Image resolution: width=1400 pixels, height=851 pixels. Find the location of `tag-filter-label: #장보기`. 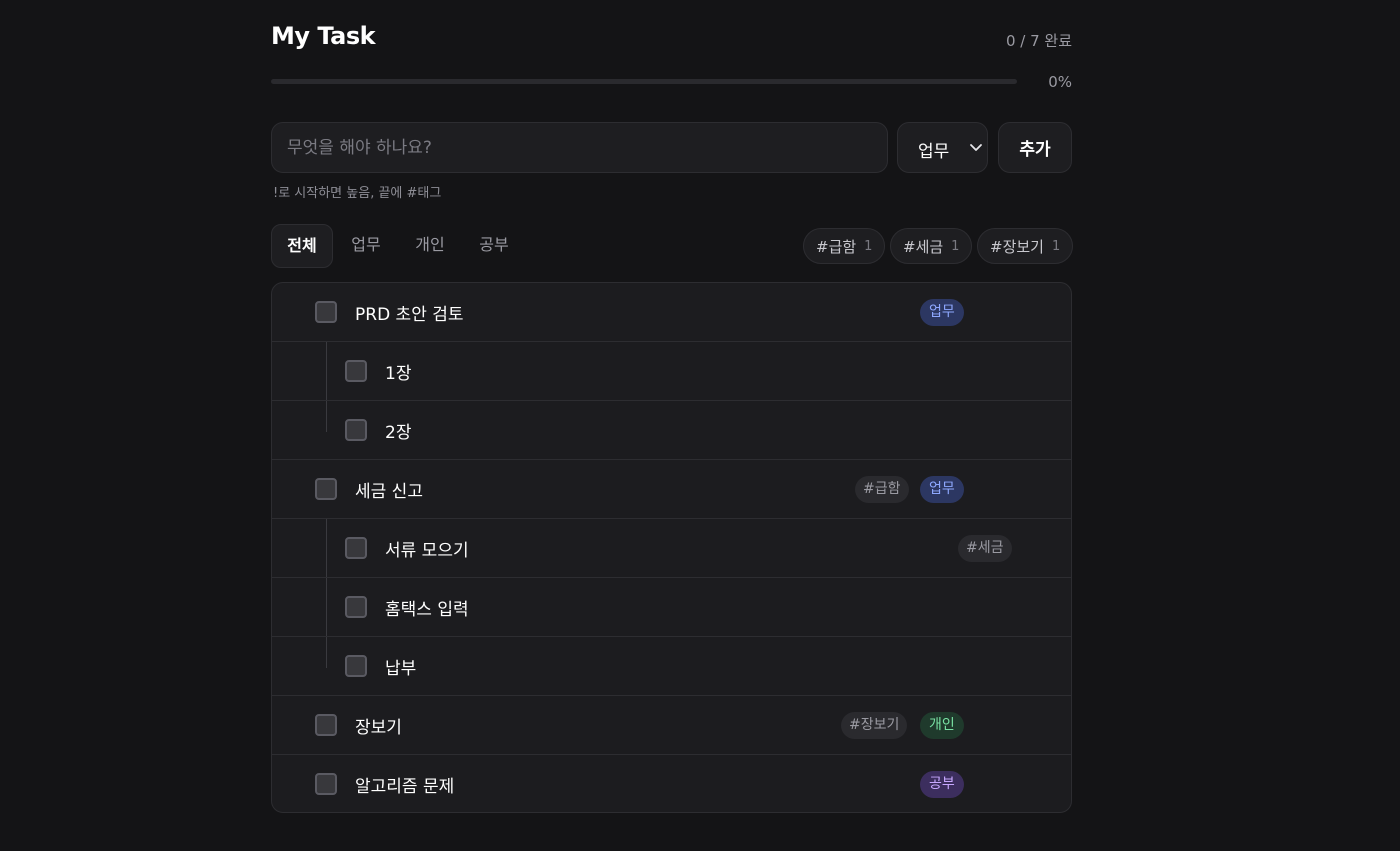

tag-filter-label: #장보기 is located at coordinates (1017, 246).